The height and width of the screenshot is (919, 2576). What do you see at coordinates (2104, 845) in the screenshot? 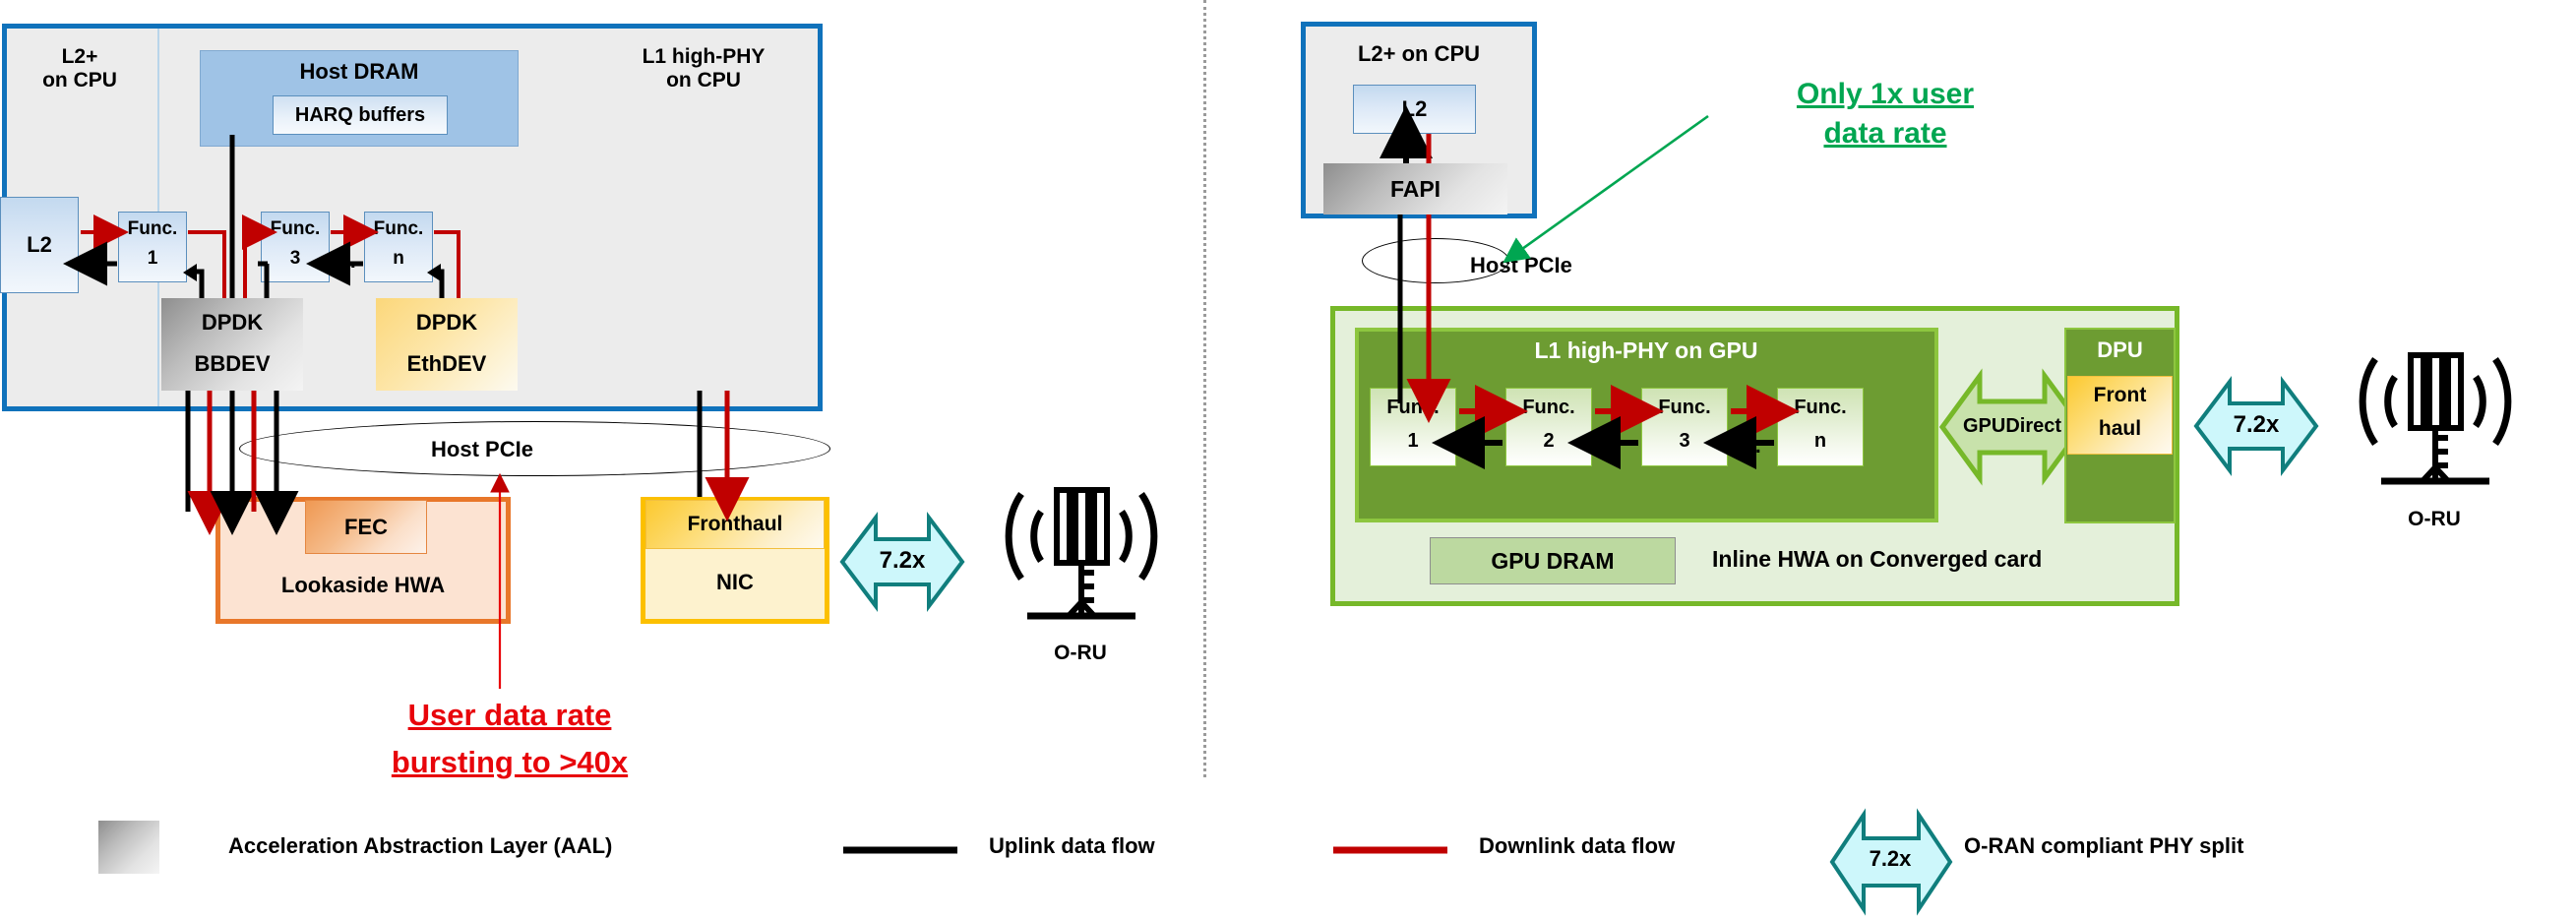
I see `legend-split-label: O-RAN compliant PHY split` at bounding box center [2104, 845].